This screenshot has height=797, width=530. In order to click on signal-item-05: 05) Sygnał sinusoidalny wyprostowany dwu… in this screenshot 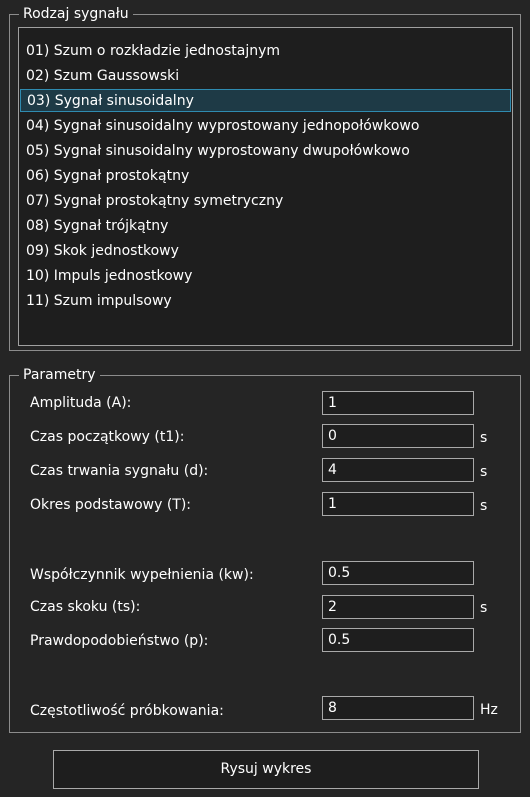, I will do `click(265, 151)`.